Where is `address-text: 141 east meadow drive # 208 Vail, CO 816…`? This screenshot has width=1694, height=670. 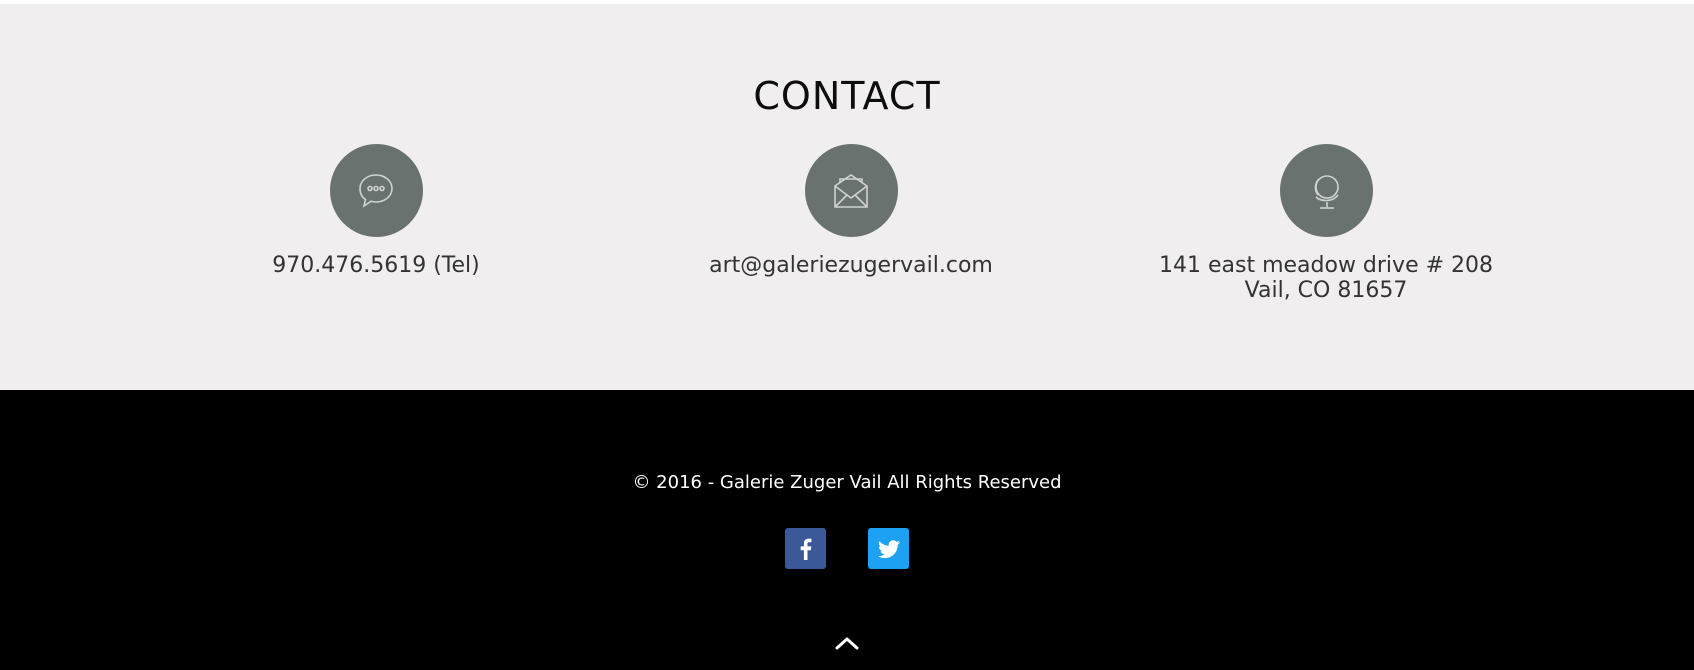 address-text: 141 east meadow drive # 208 Vail, CO 816… is located at coordinates (1326, 278).